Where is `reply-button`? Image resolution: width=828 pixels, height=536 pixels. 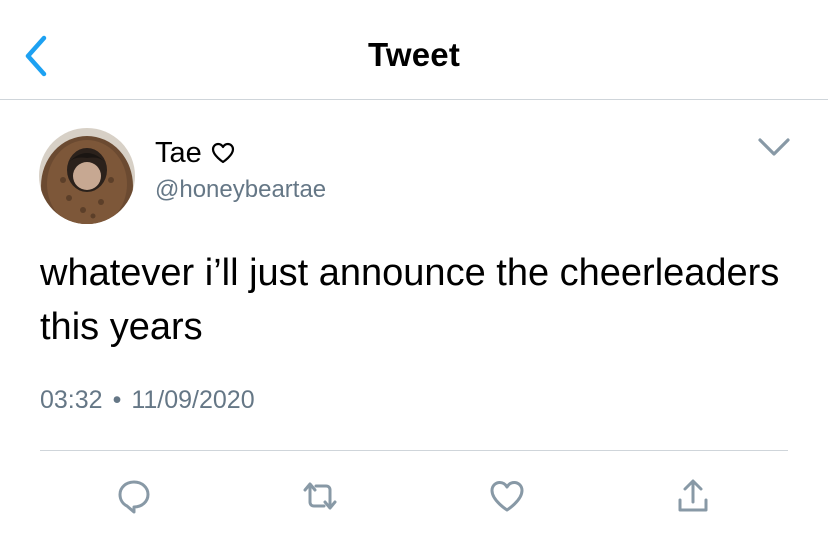
reply-button is located at coordinates (134, 496).